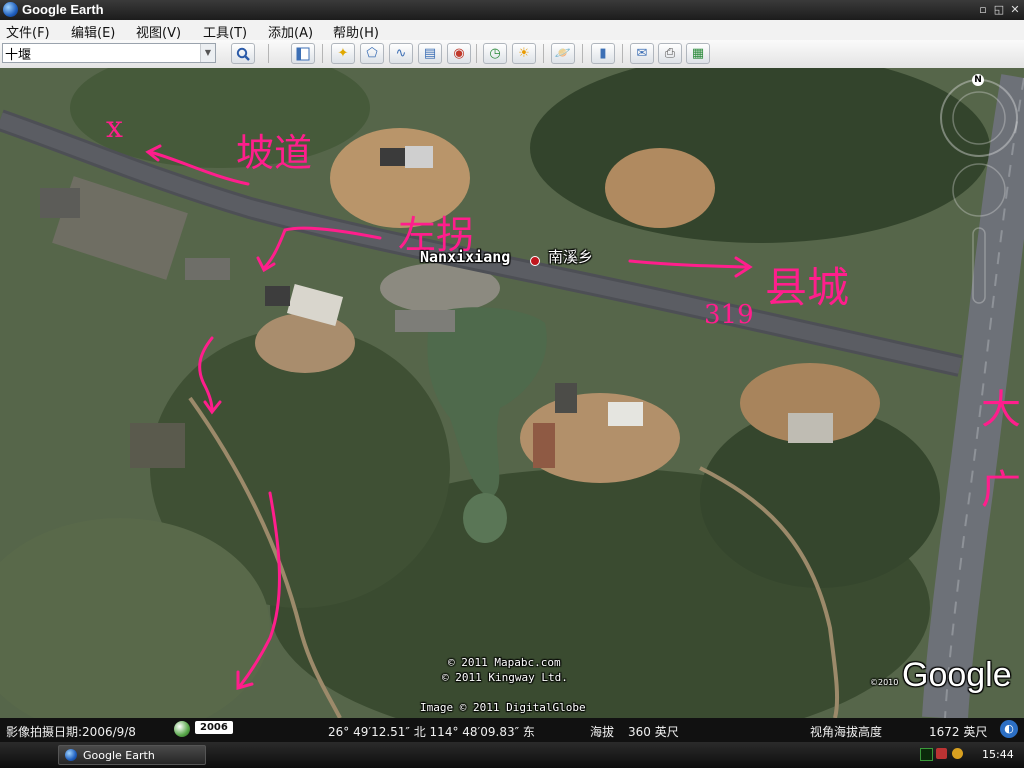  What do you see at coordinates (274, 153) in the screenshot?
I see `annotation-ramp: 坡道` at bounding box center [274, 153].